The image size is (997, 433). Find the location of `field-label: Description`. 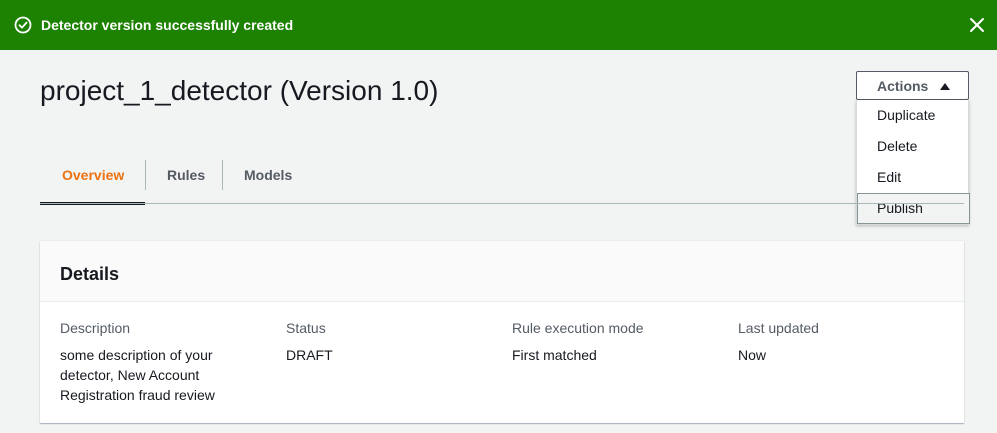

field-label: Description is located at coordinates (95, 328).